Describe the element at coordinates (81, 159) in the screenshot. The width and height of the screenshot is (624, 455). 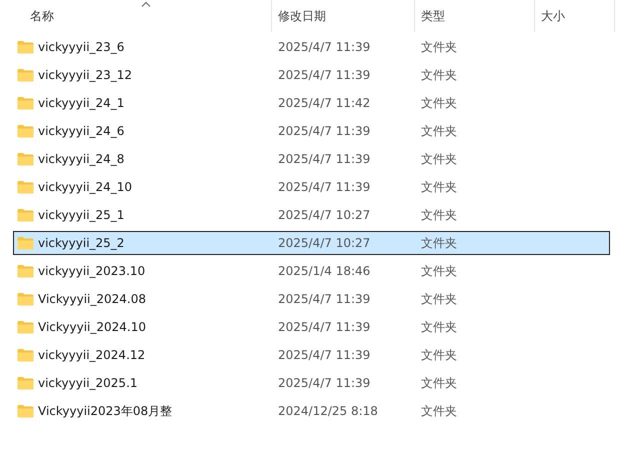
I see `file-name: vickyyyii_24_8` at that location.